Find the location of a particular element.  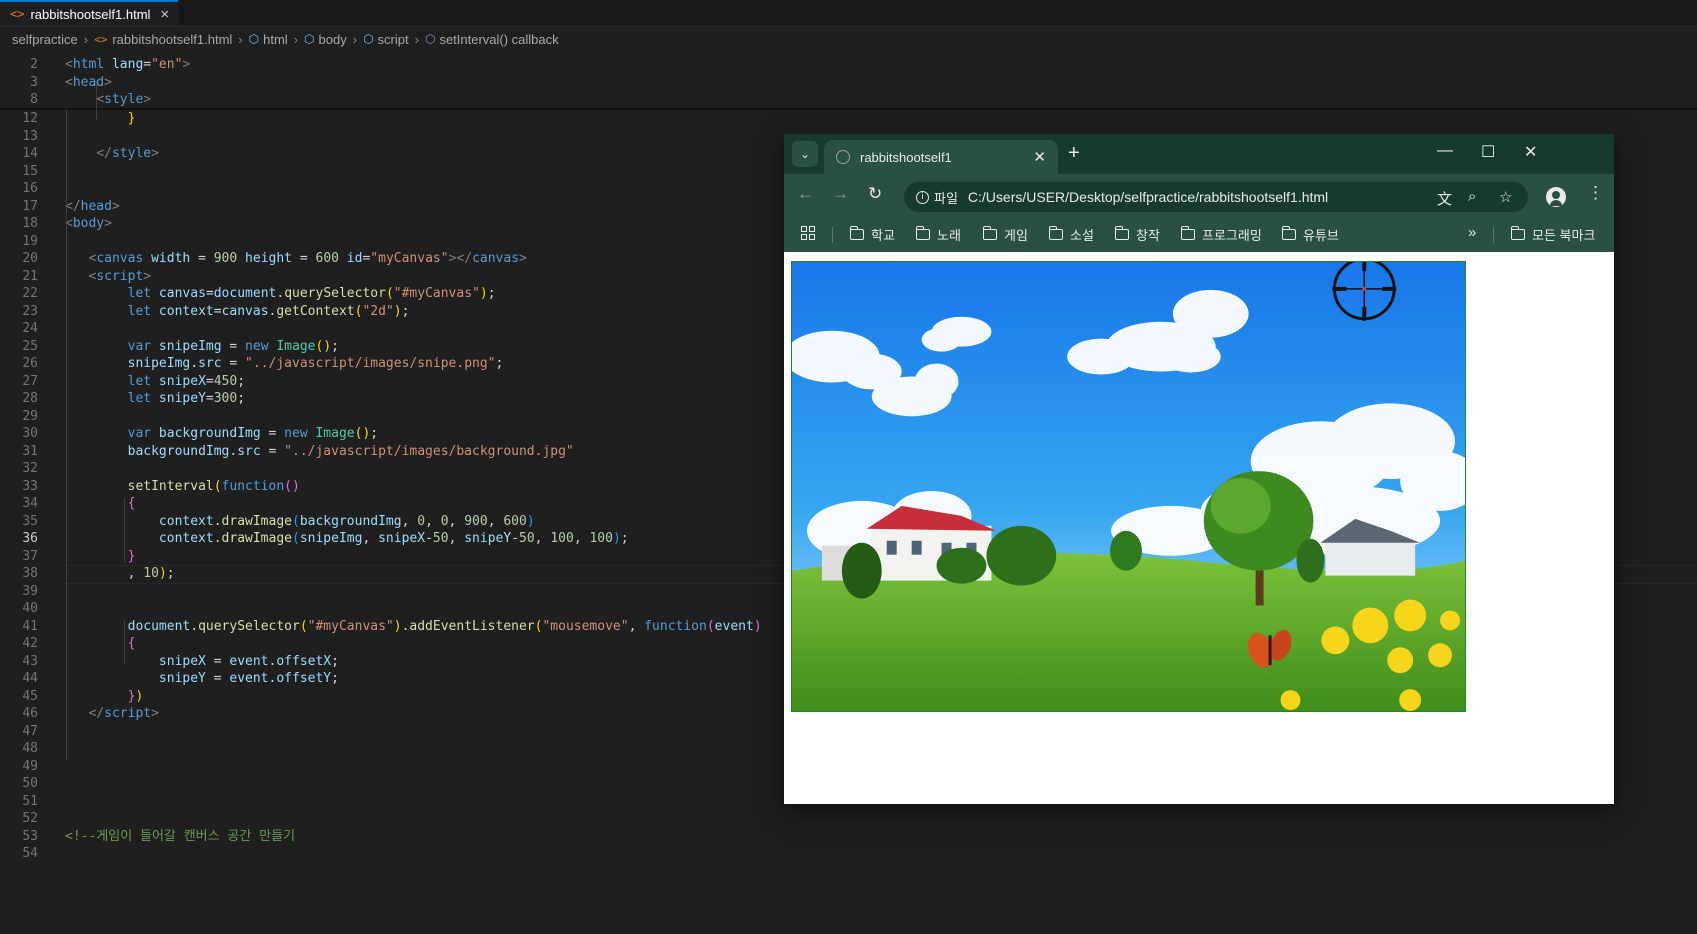

code-token: 900 is located at coordinates (225, 258).